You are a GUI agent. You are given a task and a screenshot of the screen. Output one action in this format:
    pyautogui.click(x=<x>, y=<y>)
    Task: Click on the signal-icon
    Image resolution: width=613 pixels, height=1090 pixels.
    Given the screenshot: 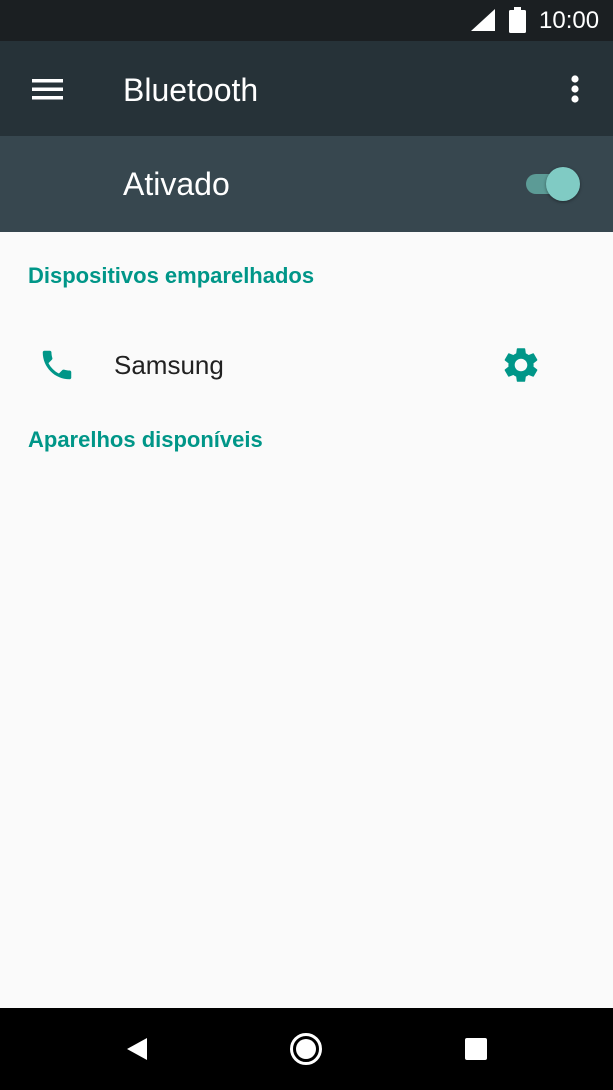 What is the action you would take?
    pyautogui.click(x=483, y=20)
    